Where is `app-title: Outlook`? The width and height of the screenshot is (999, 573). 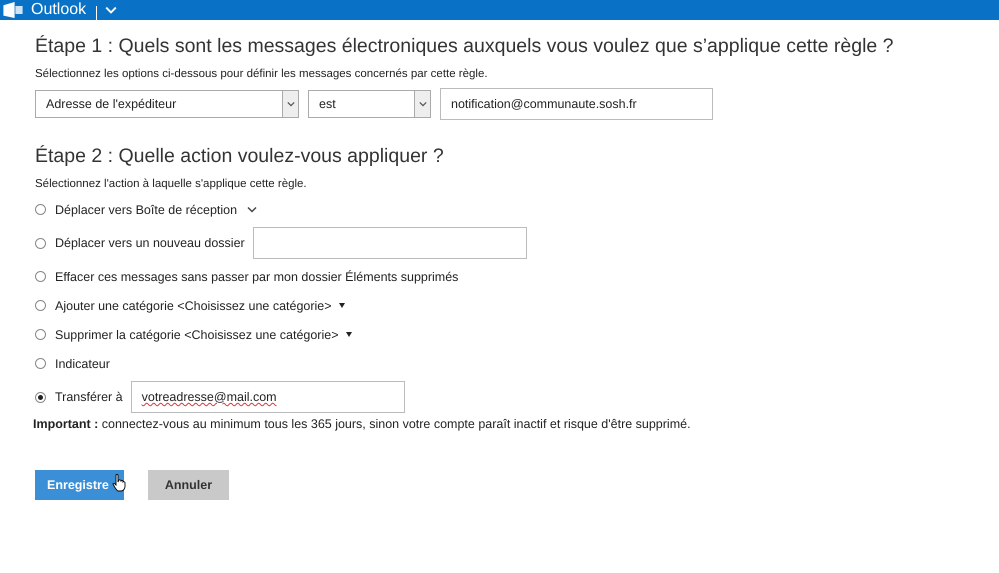 app-title: Outlook is located at coordinates (58, 10).